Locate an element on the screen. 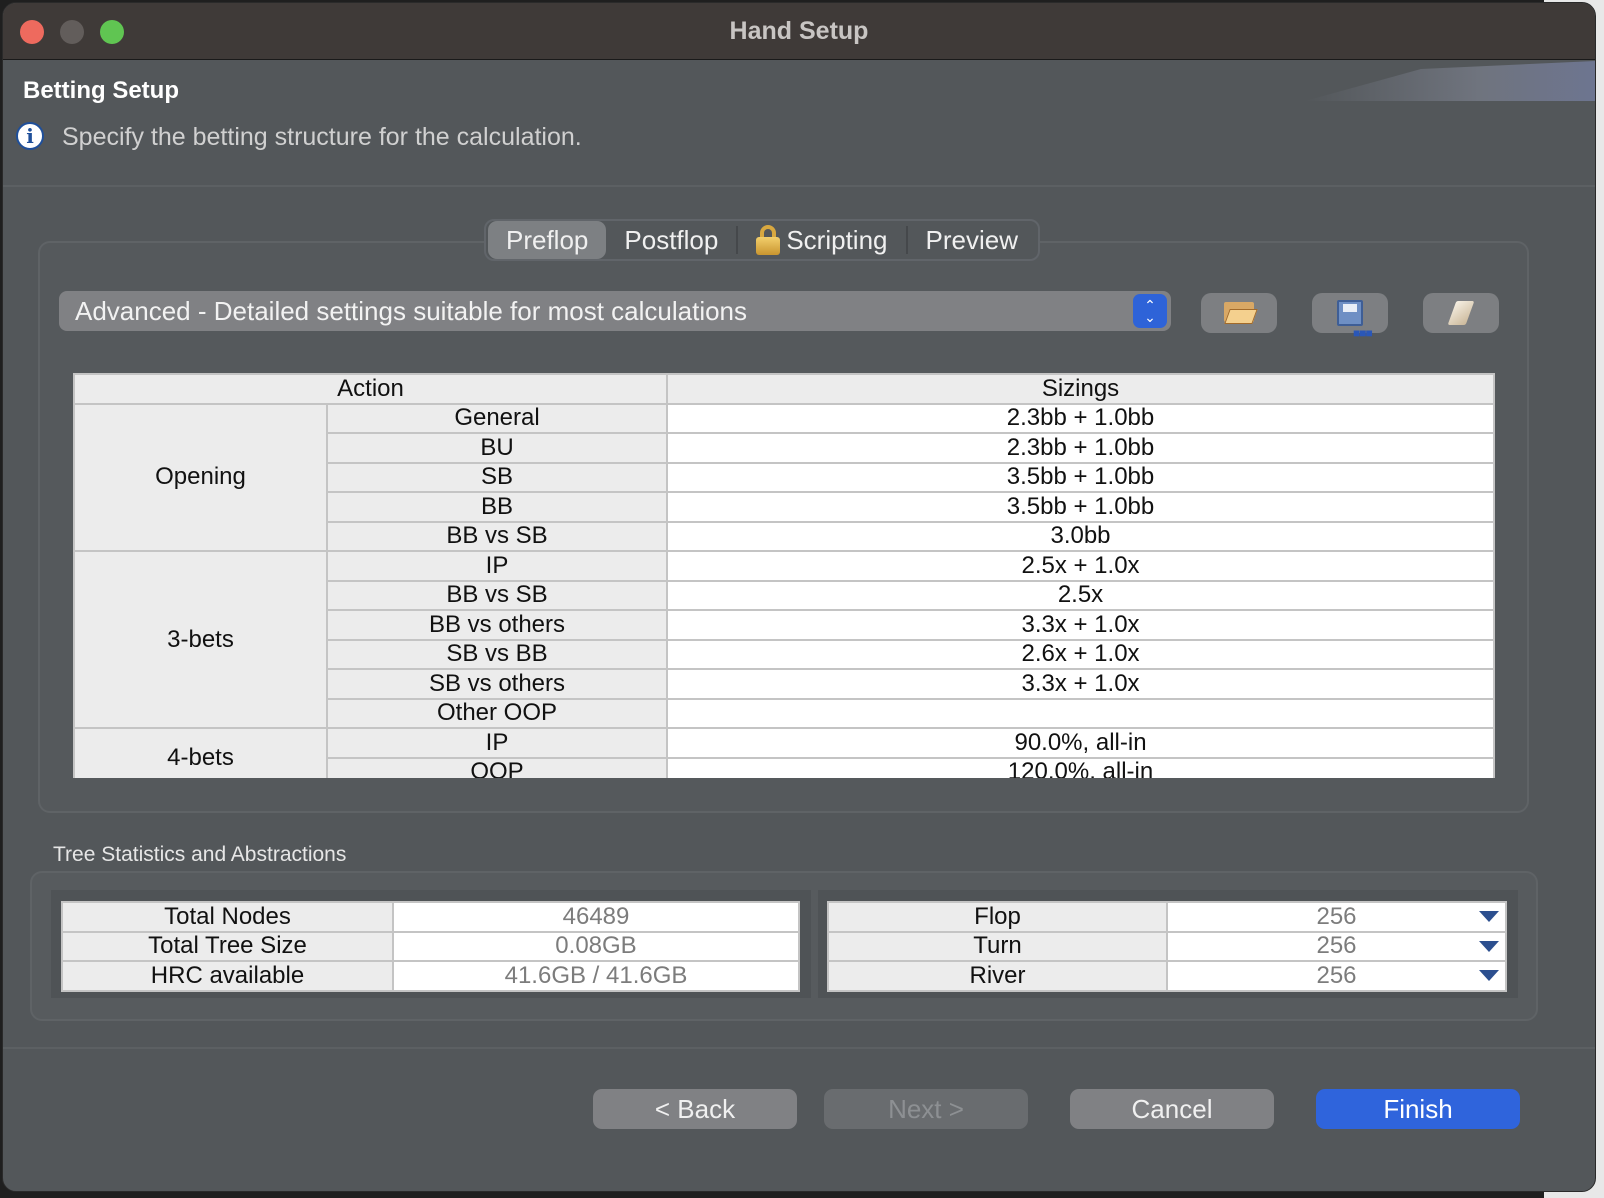 Image resolution: width=1604 pixels, height=1198 pixels. tab-preflop: Preflop is located at coordinates (547, 240).